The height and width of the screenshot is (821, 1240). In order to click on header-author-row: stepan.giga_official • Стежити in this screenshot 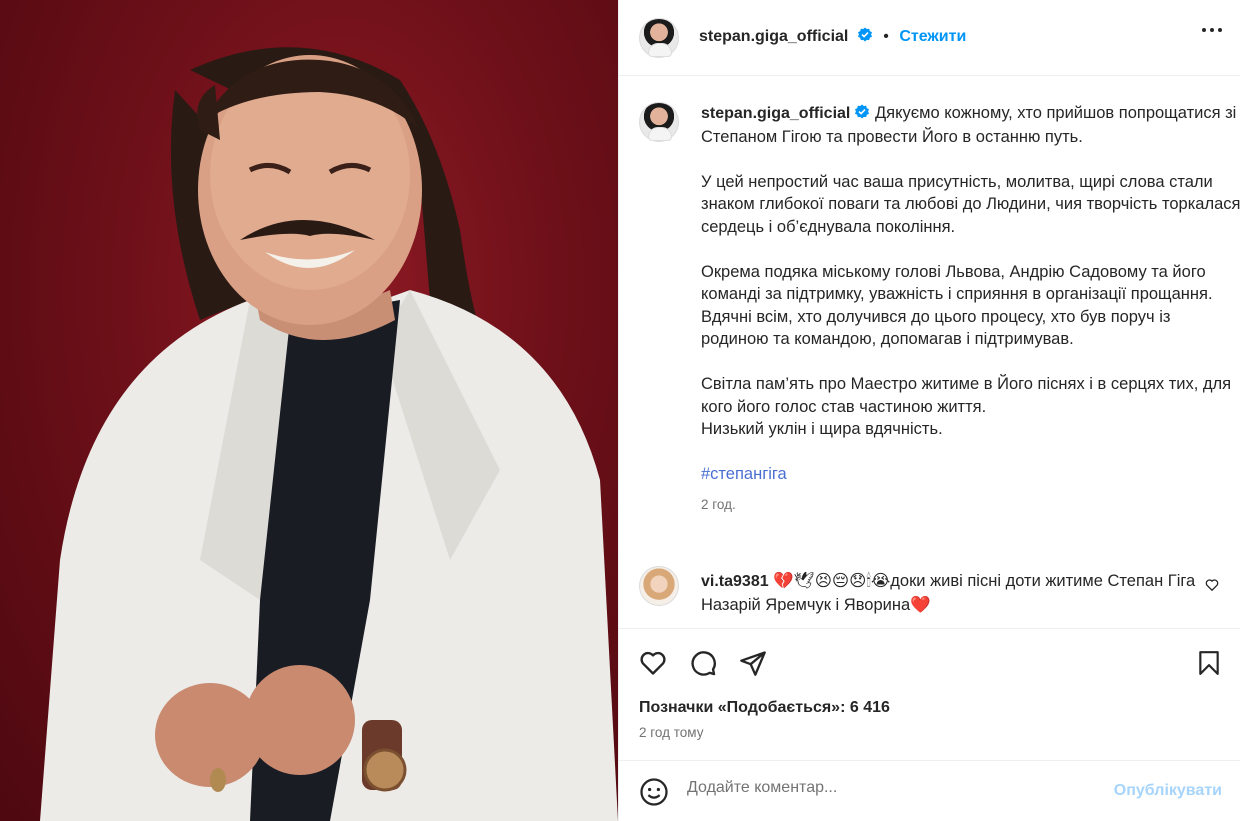, I will do `click(832, 36)`.